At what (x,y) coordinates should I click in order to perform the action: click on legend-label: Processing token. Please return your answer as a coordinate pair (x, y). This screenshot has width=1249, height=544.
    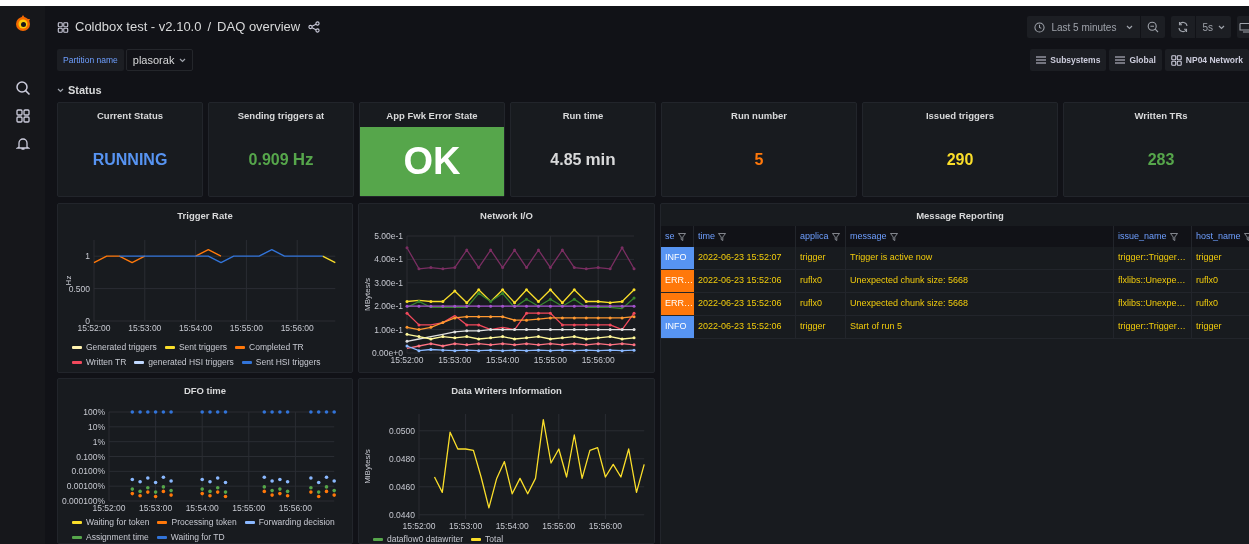
    Looking at the image, I should click on (204, 522).